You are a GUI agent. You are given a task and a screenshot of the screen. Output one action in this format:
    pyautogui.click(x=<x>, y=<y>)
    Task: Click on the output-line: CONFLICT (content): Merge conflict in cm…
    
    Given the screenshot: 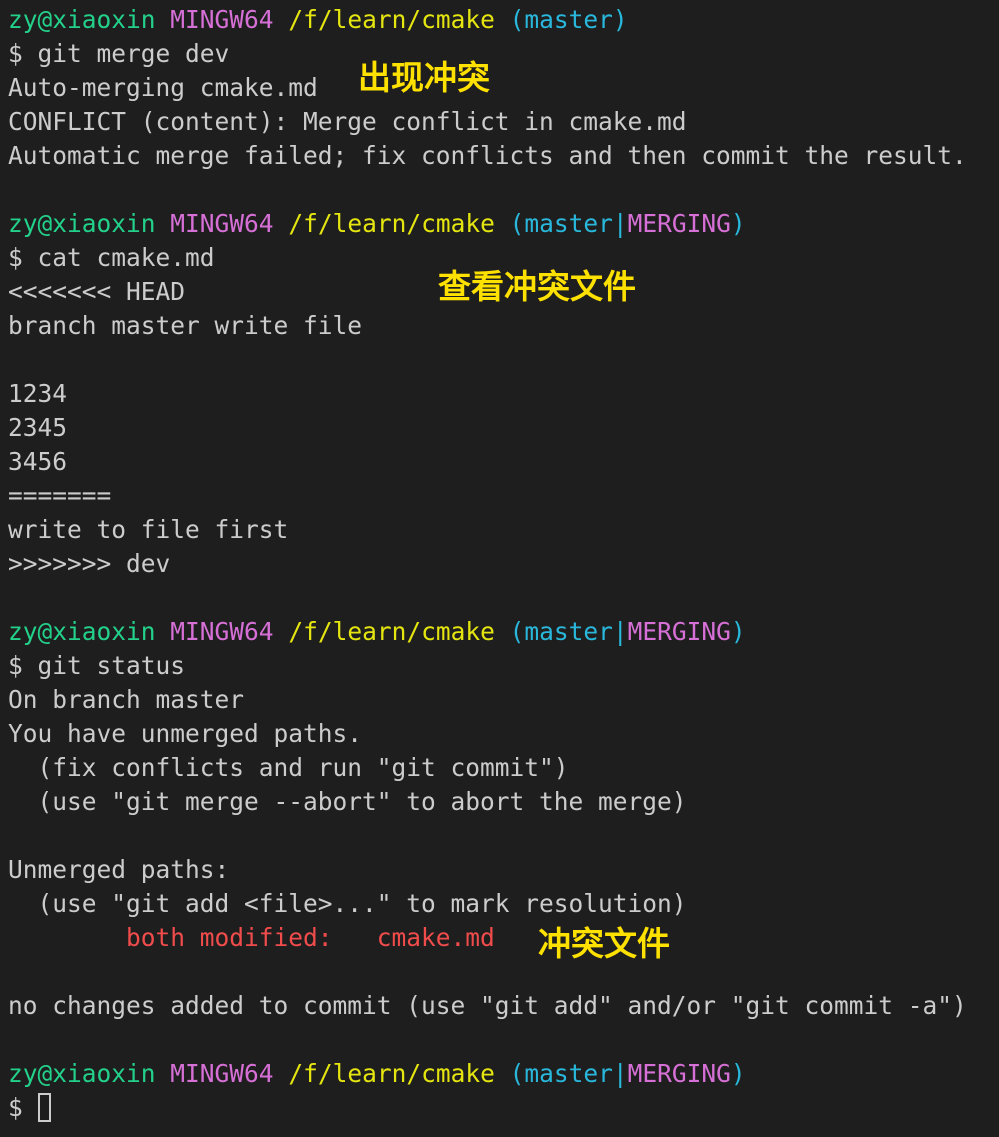 What is the action you would take?
    pyautogui.click(x=347, y=121)
    